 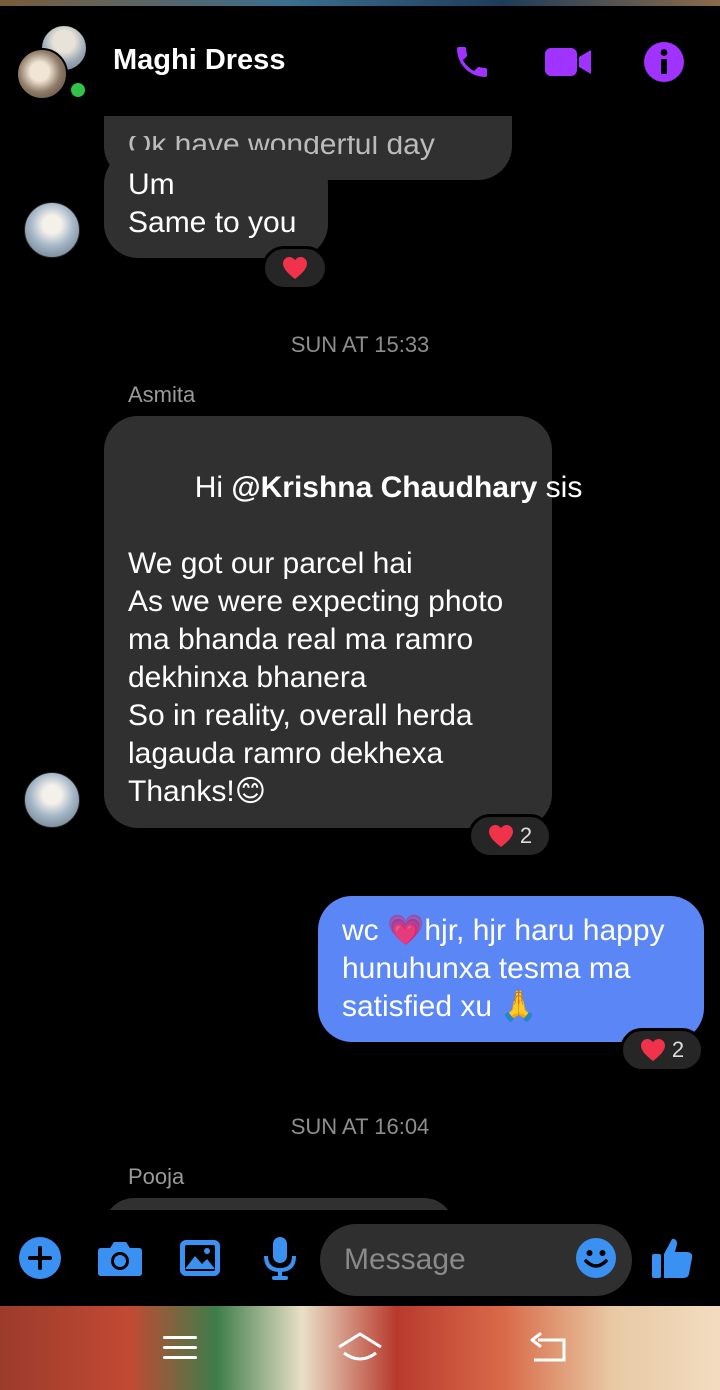 What do you see at coordinates (472, 62) in the screenshot?
I see `phone-icon` at bounding box center [472, 62].